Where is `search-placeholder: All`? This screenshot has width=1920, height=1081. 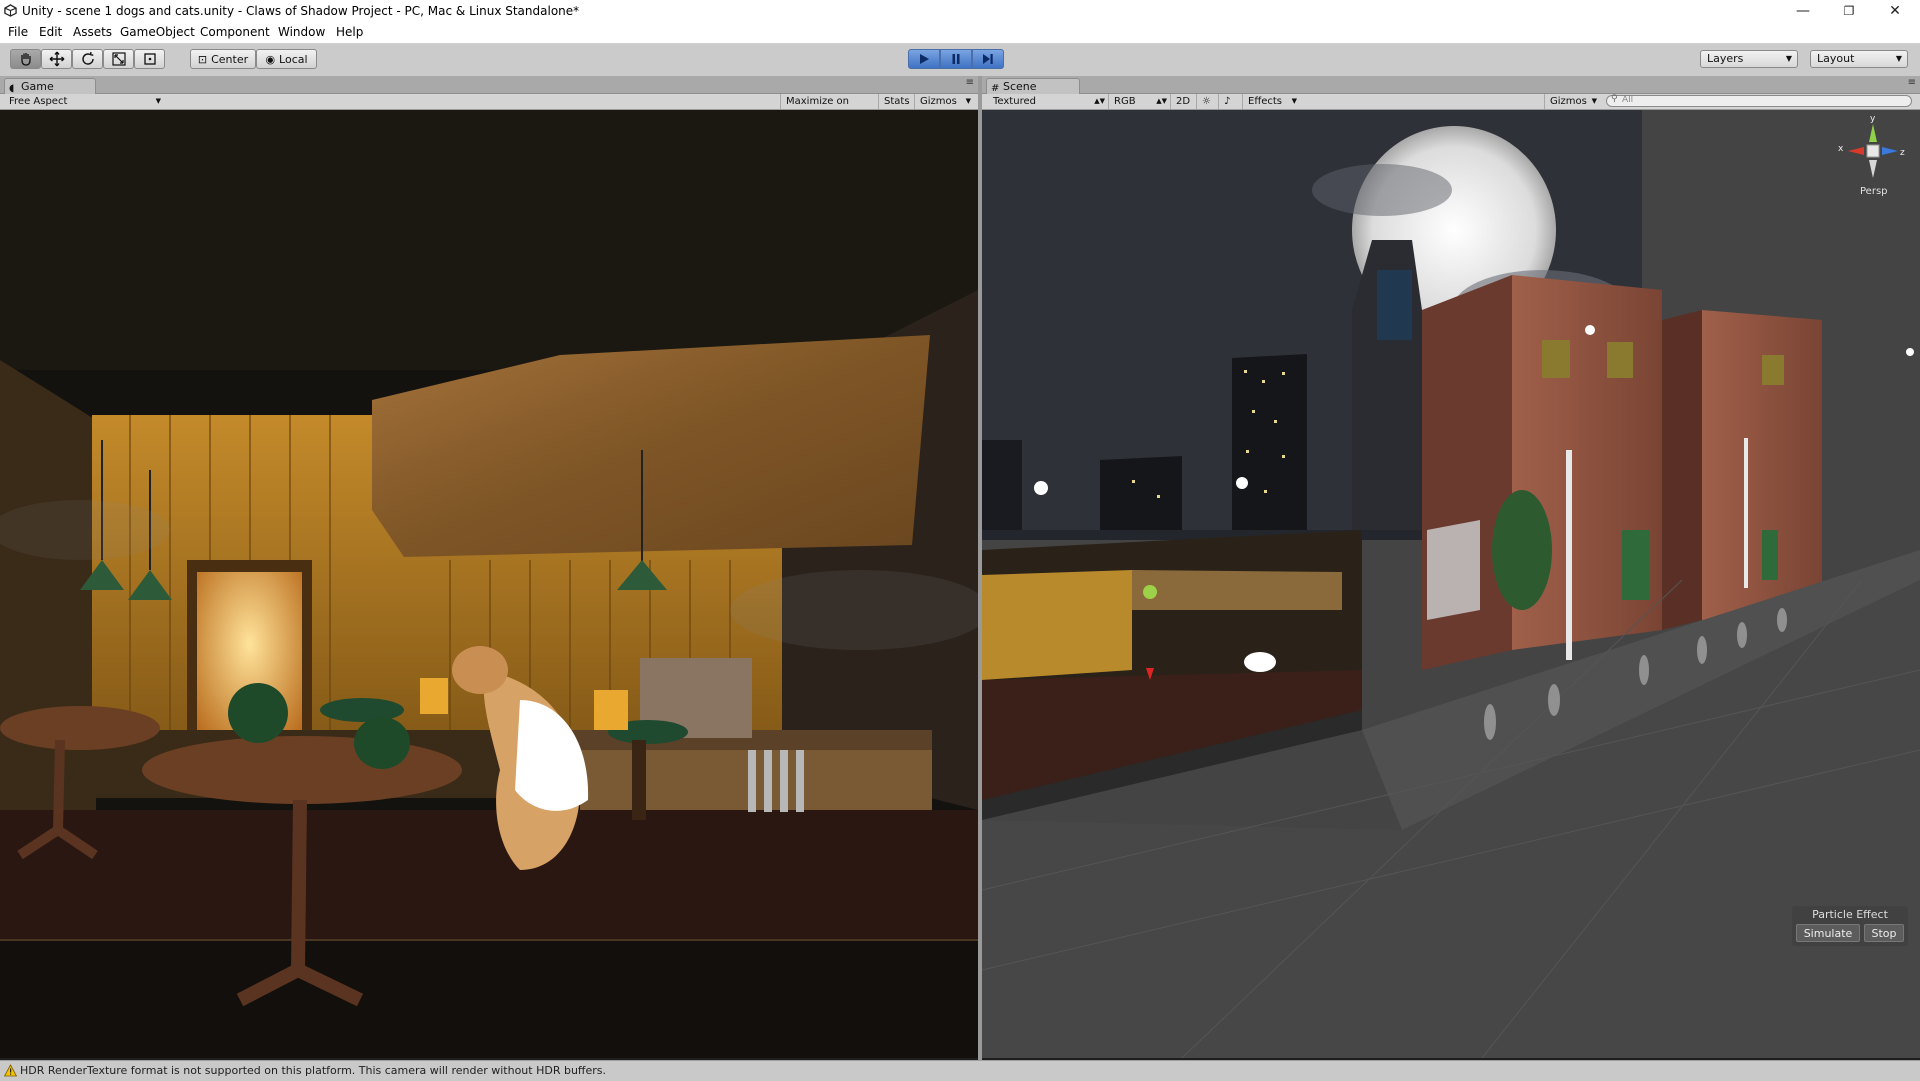
search-placeholder: All is located at coordinates (1628, 100).